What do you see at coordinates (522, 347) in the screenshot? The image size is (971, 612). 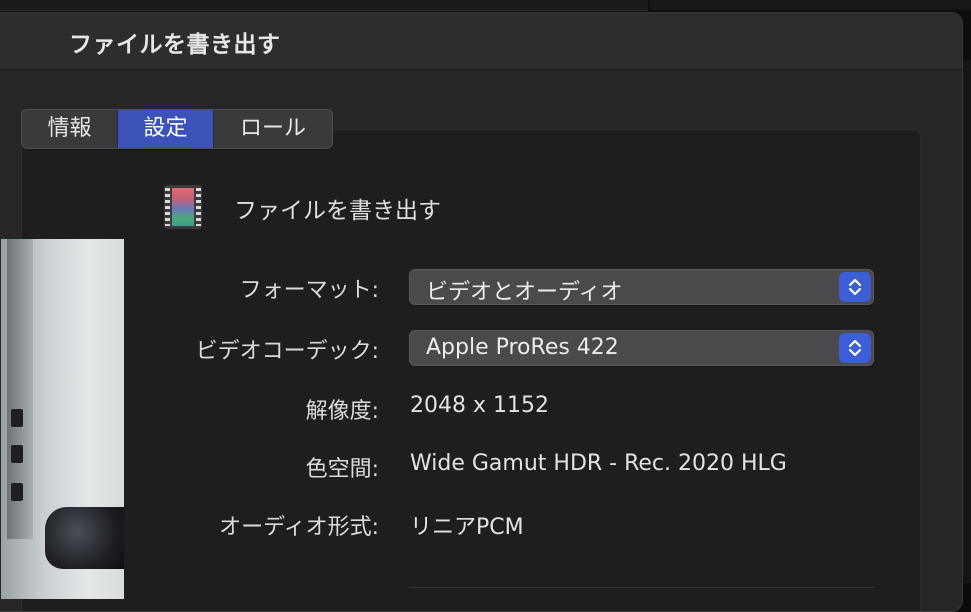 I see `video-codec-value: Apple ProRes 422` at bounding box center [522, 347].